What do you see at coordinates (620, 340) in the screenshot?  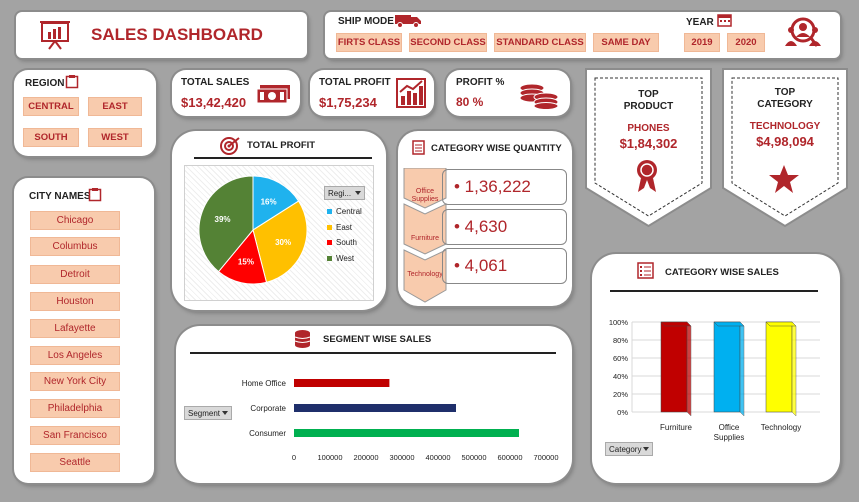 I see `category-tick-4: 80%` at bounding box center [620, 340].